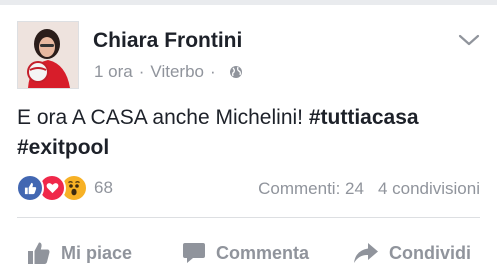 The height and width of the screenshot is (280, 497). What do you see at coordinates (369, 189) in the screenshot?
I see `engagement-stats: Commenti: 24 4 condivisioni` at bounding box center [369, 189].